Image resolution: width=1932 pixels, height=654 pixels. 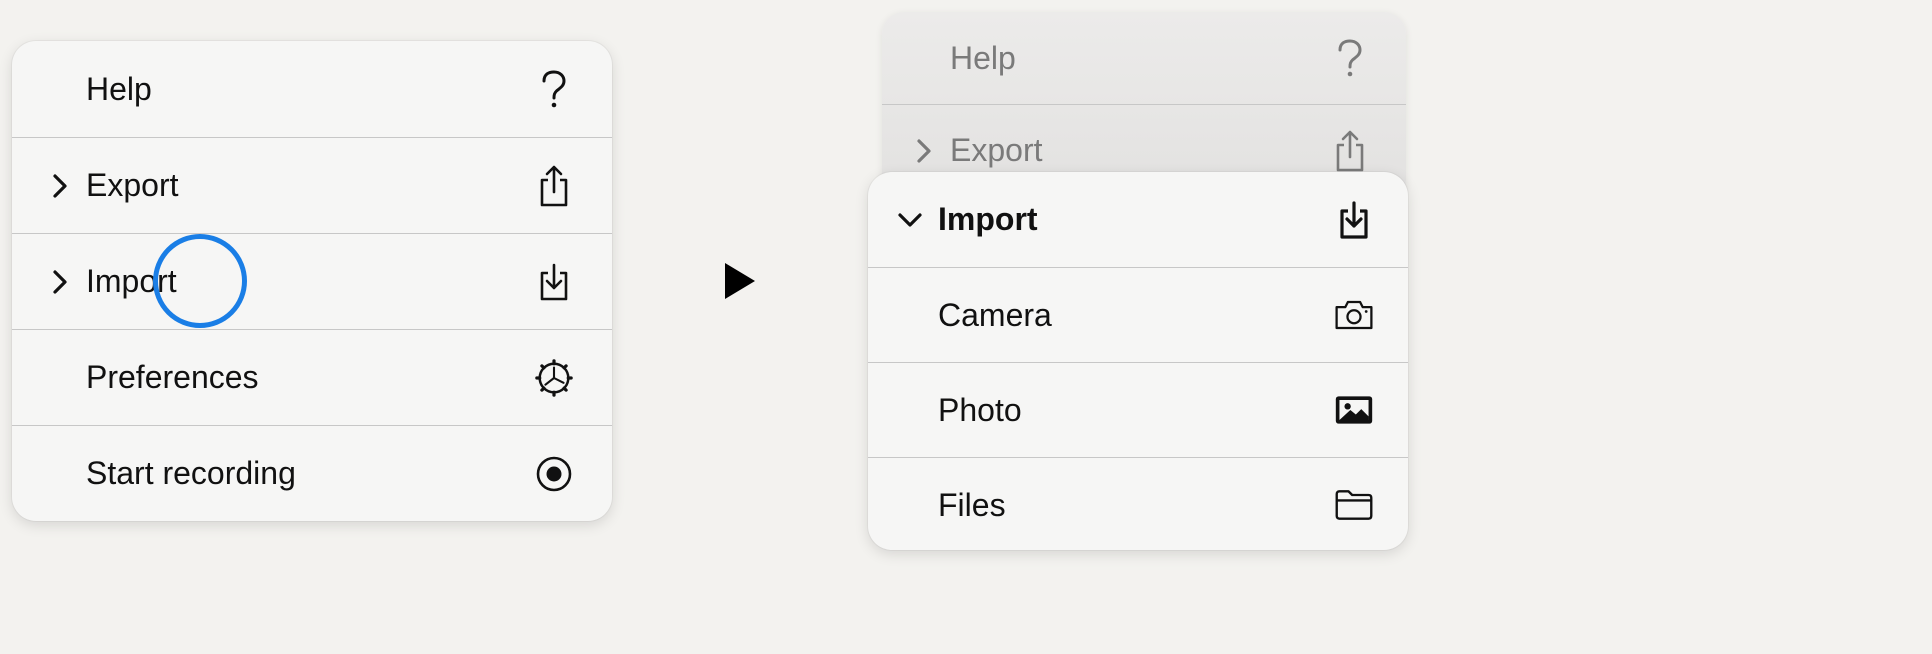 What do you see at coordinates (740, 281) in the screenshot?
I see `play-arrow-icon` at bounding box center [740, 281].